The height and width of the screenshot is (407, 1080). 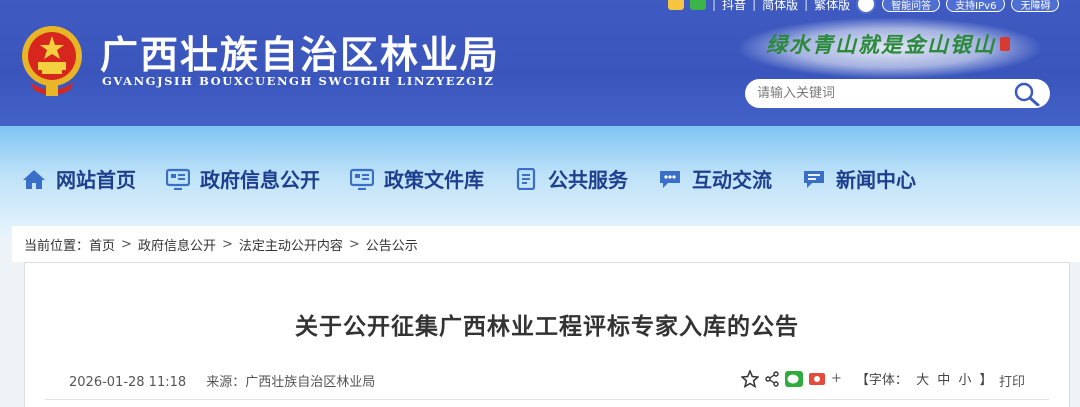 I want to click on nav-item-label: 公共服务, so click(x=588, y=180).